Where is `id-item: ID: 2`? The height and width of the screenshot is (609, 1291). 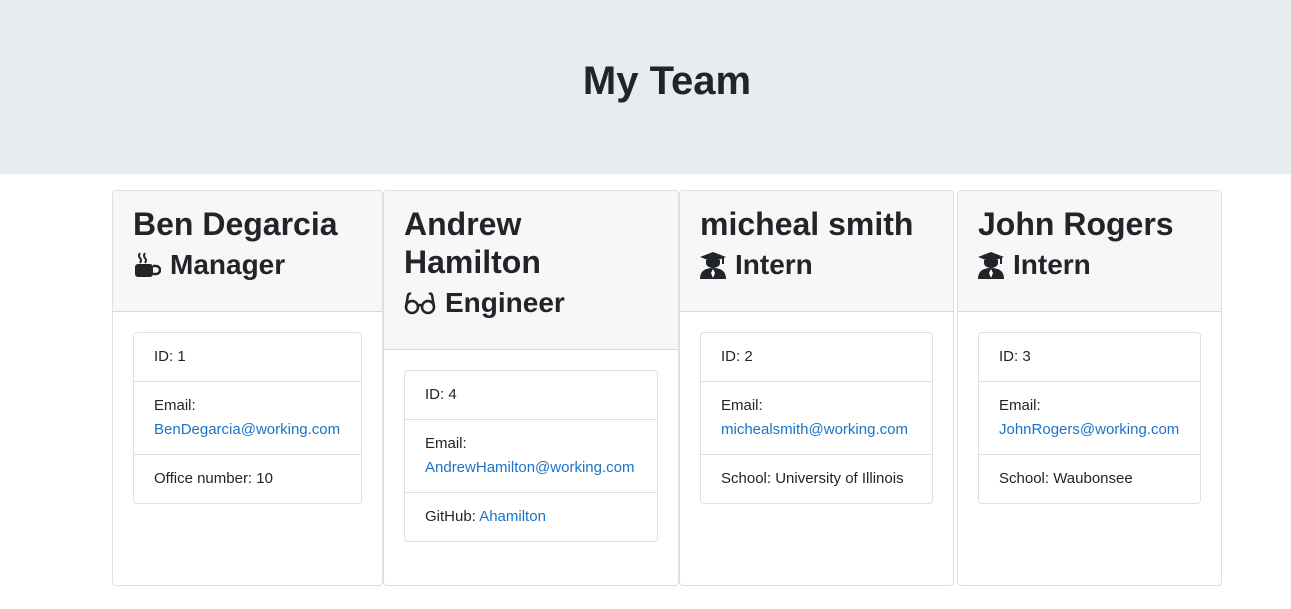
id-item: ID: 2 is located at coordinates (816, 357).